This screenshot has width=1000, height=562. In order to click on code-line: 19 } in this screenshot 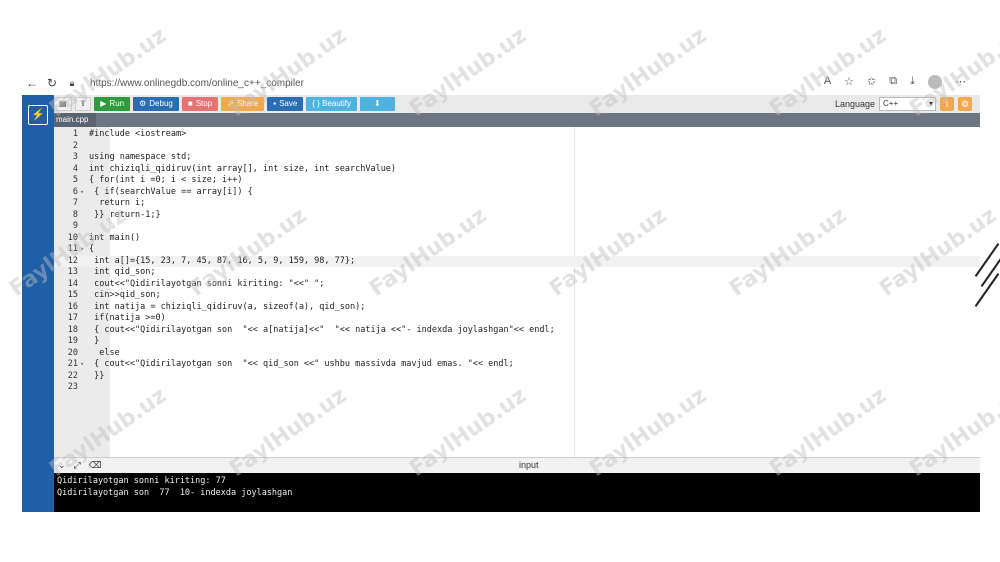, I will do `click(517, 342)`.